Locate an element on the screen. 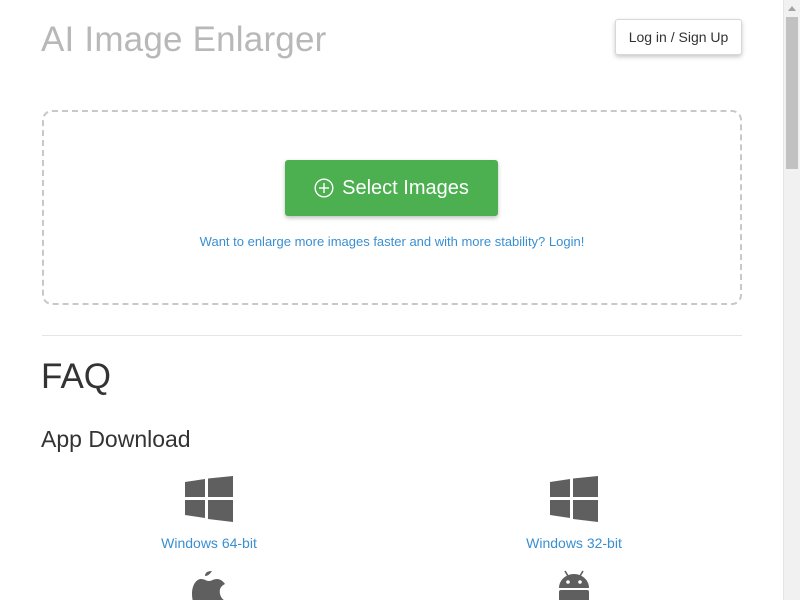 Image resolution: width=800 pixels, height=600 pixels. site-title: AI Image Enlarger is located at coordinates (184, 39).